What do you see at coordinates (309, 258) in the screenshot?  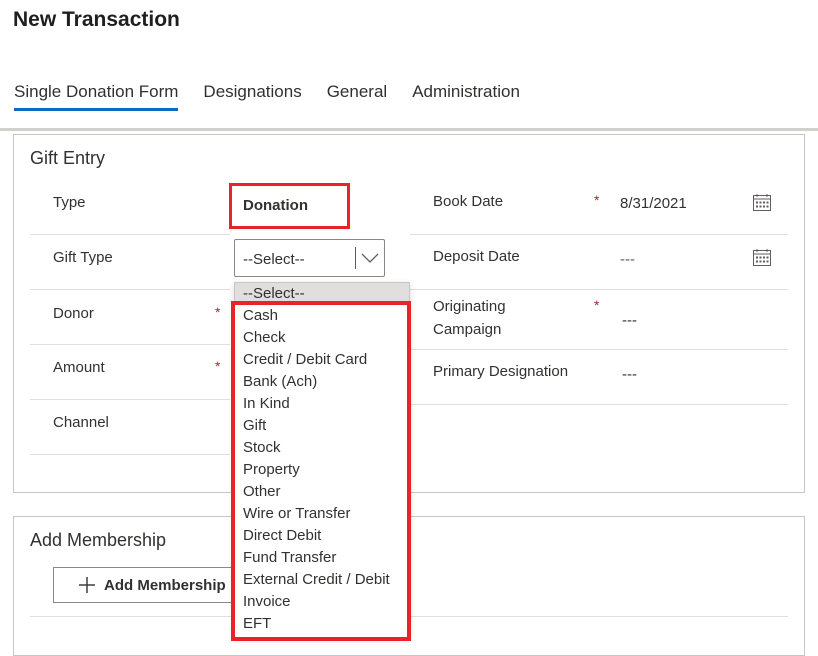 I see `gift-type-select: --Select--` at bounding box center [309, 258].